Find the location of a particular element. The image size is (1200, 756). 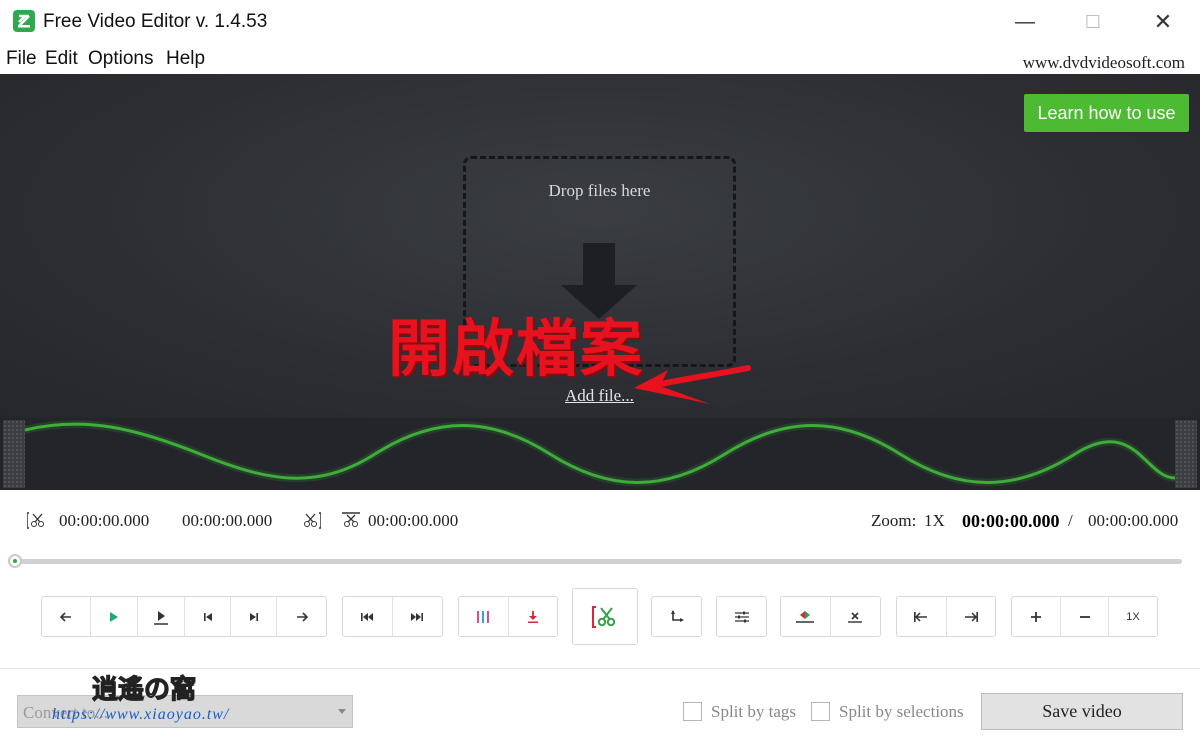

playback-controls is located at coordinates (184, 616).